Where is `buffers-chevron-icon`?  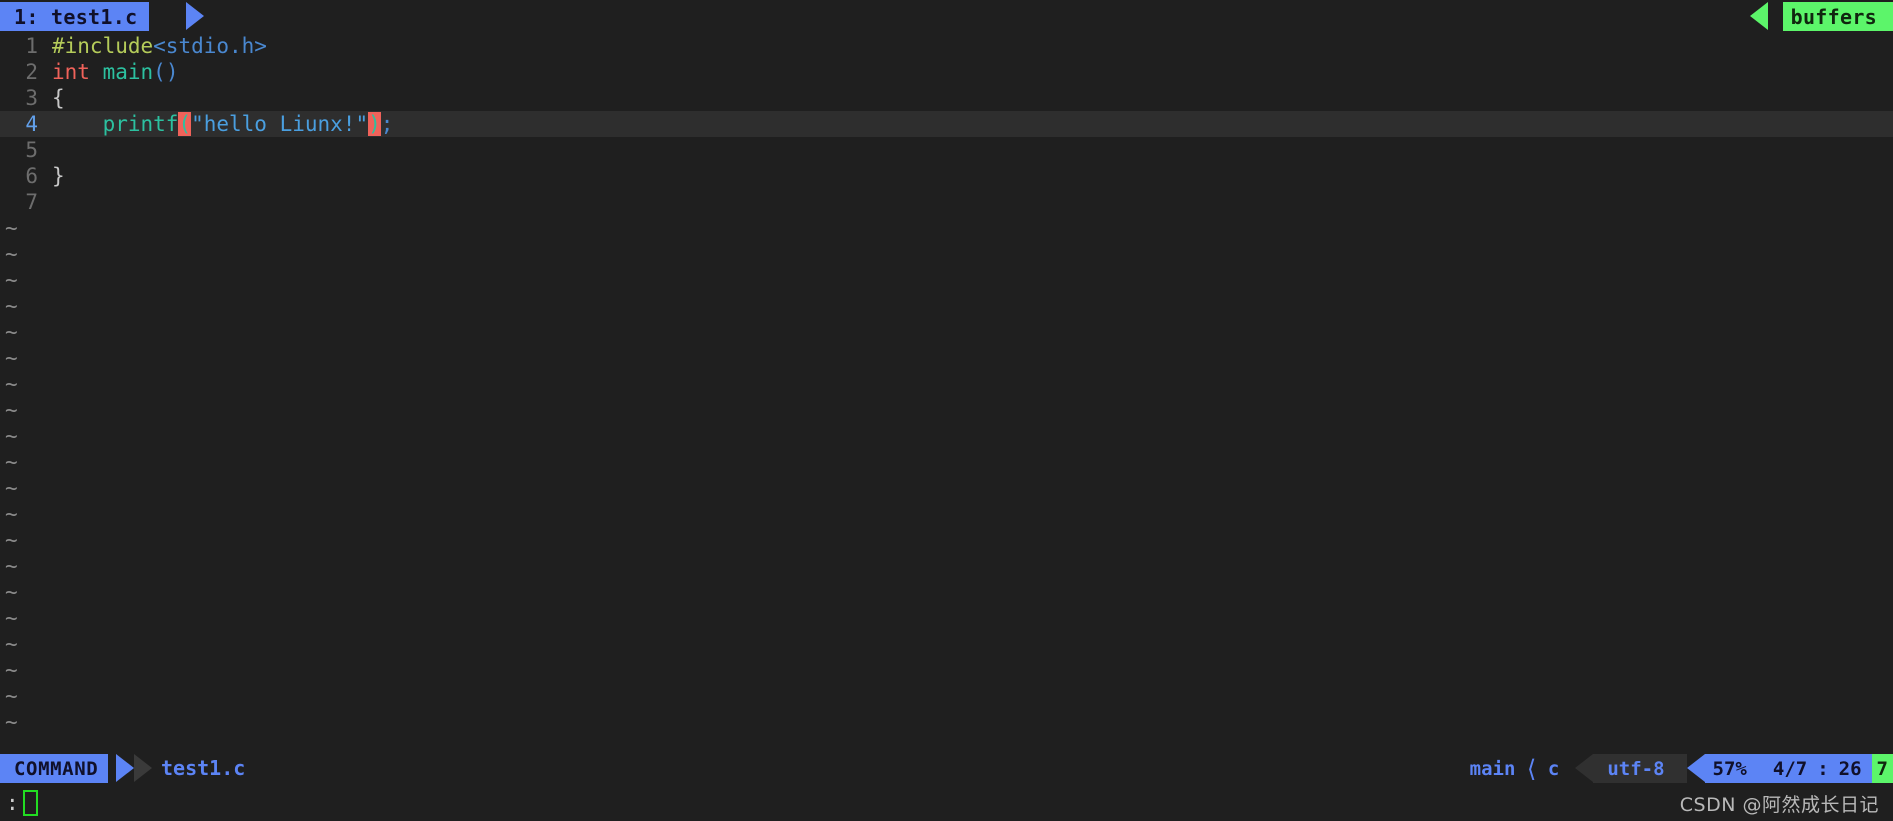
buffers-chevron-icon is located at coordinates (1759, 16).